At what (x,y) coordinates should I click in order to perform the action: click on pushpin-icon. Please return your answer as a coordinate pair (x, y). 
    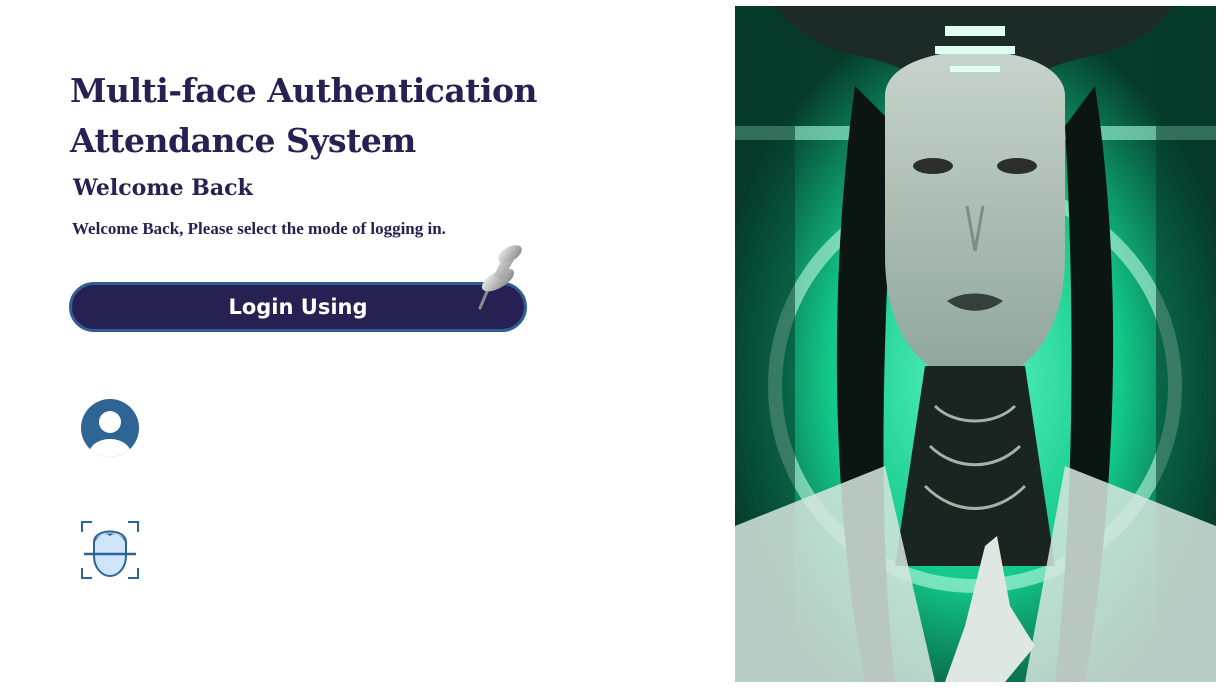
    Looking at the image, I should click on (500, 277).